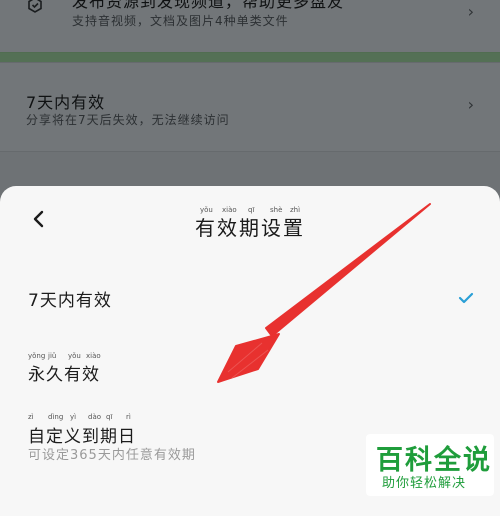  What do you see at coordinates (250, 368) in the screenshot?
I see `option-permanent: yǒng jiǔ yǒu xiào 永久有效` at bounding box center [250, 368].